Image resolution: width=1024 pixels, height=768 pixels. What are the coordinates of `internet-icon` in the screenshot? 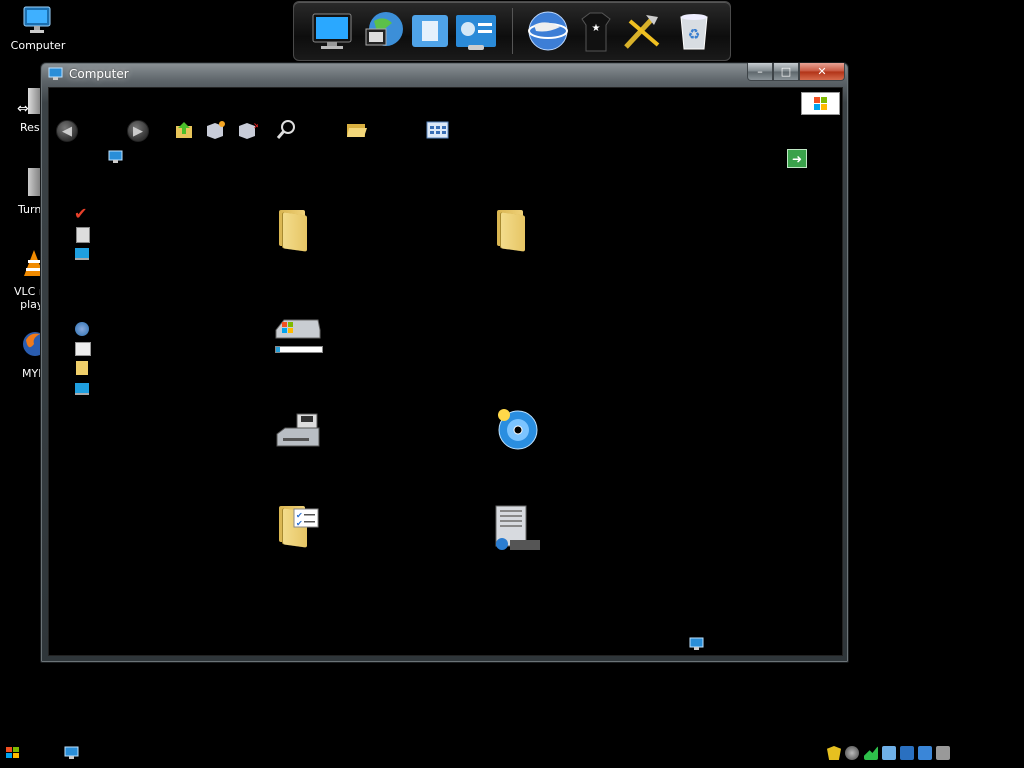 It's located at (384, 31).